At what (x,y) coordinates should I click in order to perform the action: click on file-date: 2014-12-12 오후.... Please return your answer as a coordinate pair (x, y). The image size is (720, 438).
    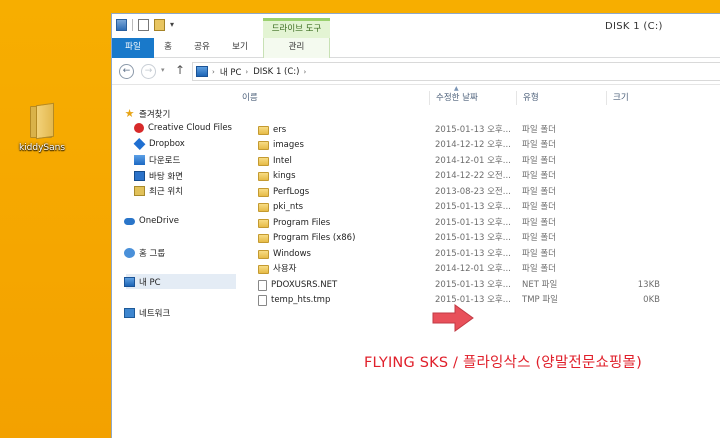
    Looking at the image, I should click on (473, 145).